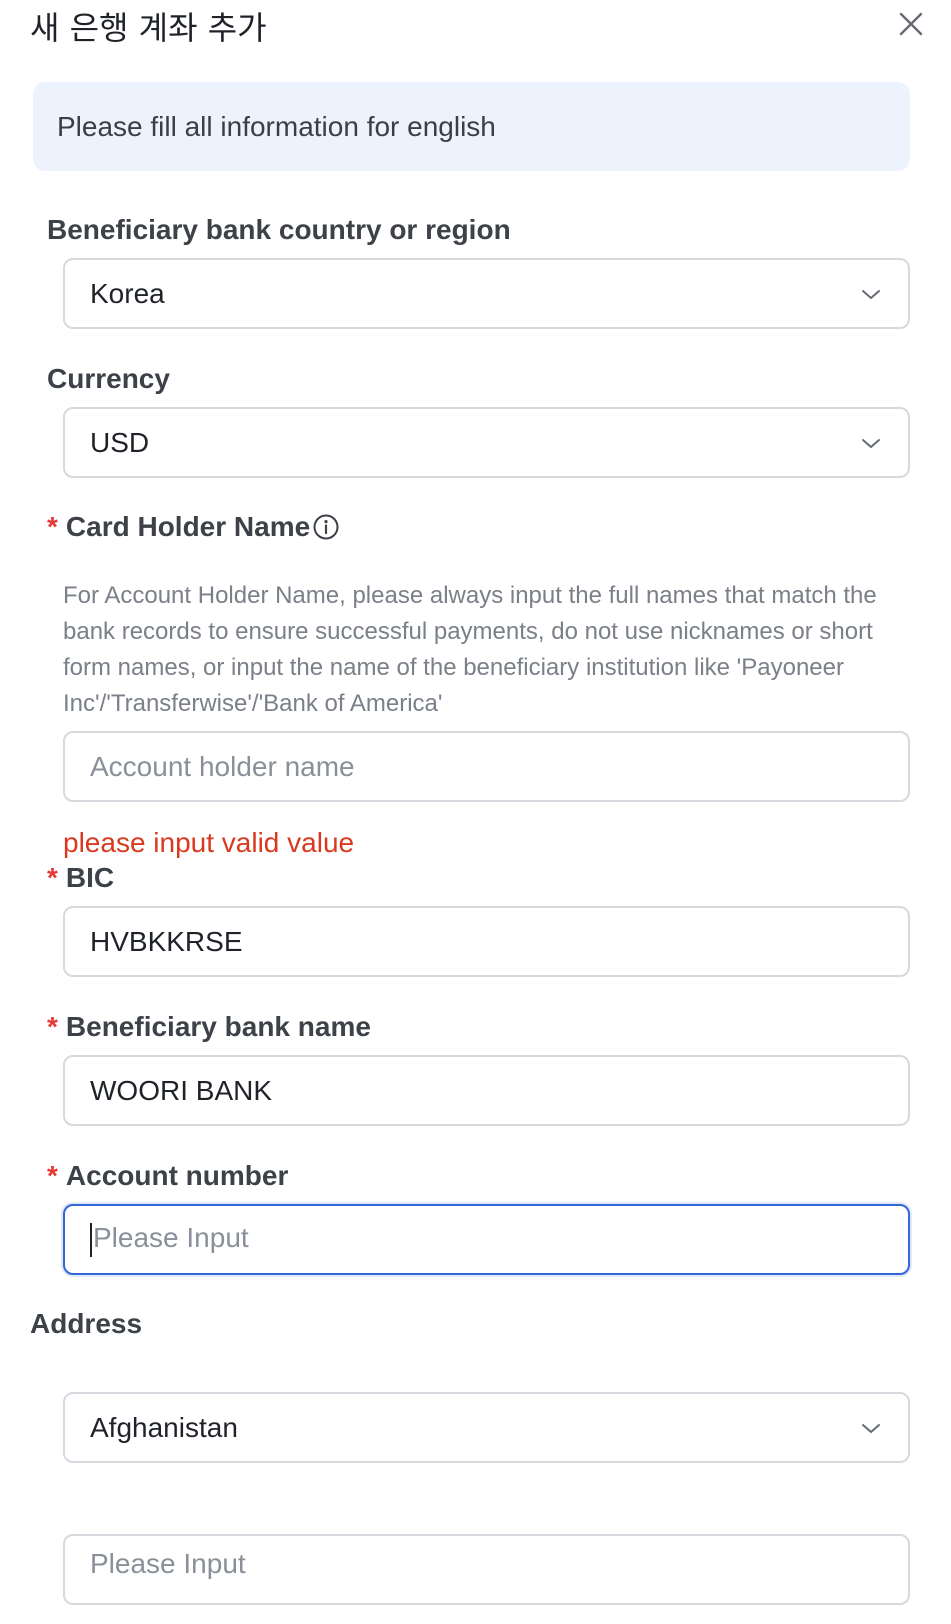 This screenshot has width=951, height=1624. I want to click on card-holder-error: please input valid value, so click(209, 842).